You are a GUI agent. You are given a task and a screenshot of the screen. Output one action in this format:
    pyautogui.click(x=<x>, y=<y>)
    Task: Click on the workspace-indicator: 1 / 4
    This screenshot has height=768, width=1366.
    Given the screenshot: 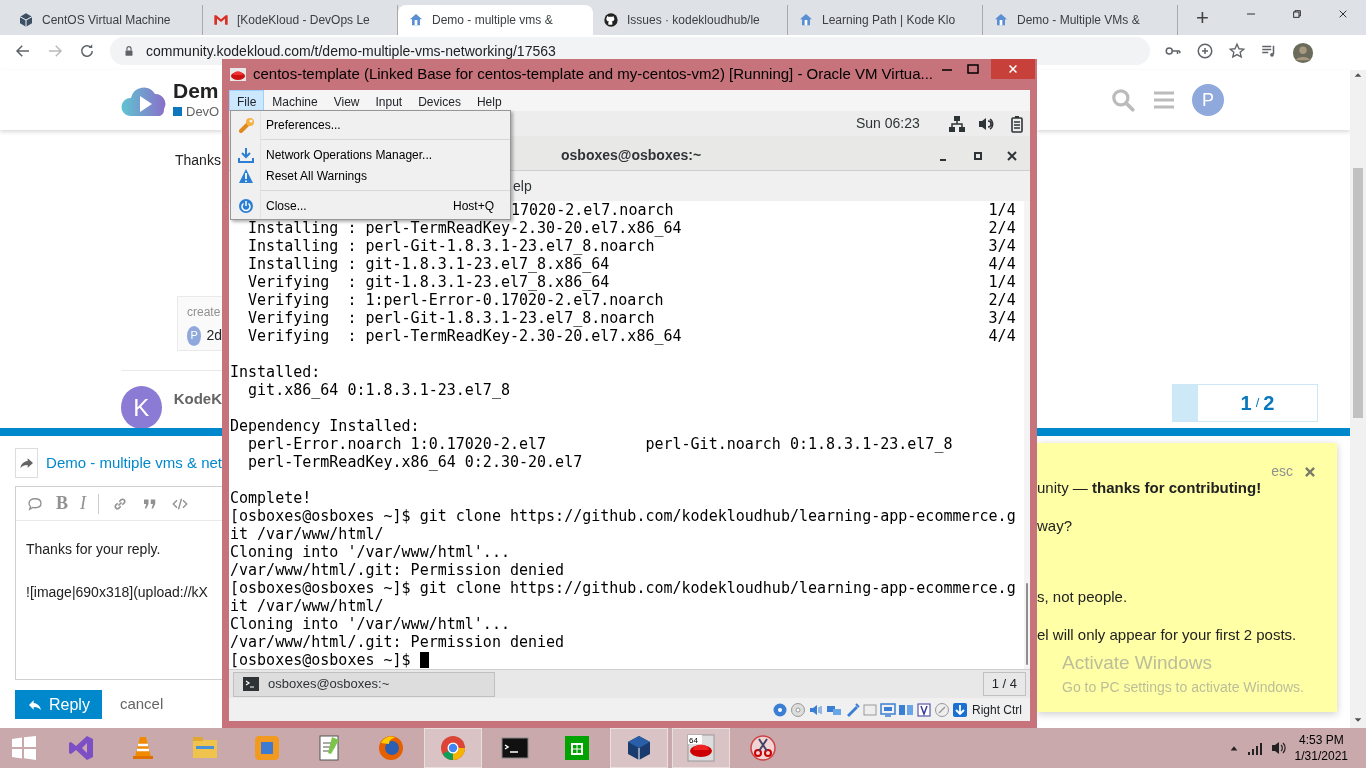 What is the action you would take?
    pyautogui.click(x=1004, y=684)
    